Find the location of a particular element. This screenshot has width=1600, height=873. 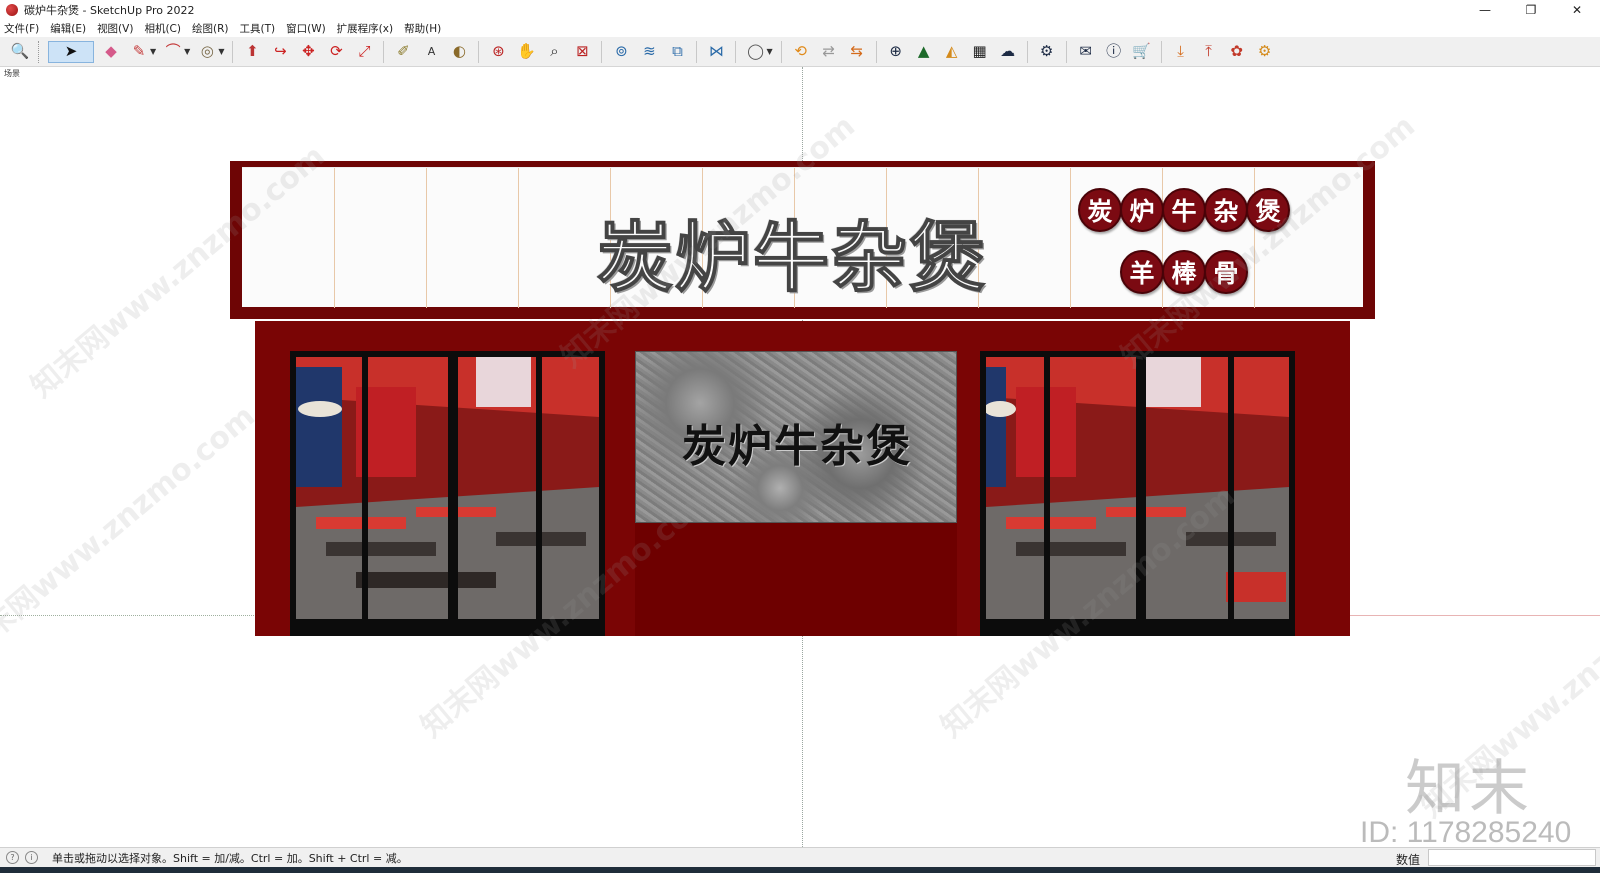

menu-edit: 编辑(E) is located at coordinates (68, 28).